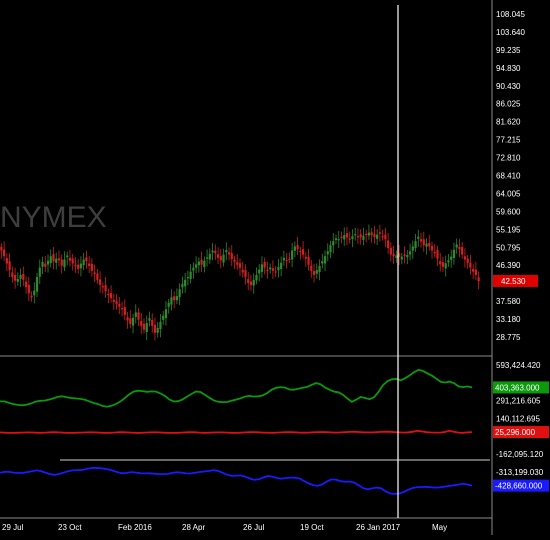 The width and height of the screenshot is (550, 540). Describe the element at coordinates (508, 193) in the screenshot. I see `price-axis-tick-label: 64.005` at that location.